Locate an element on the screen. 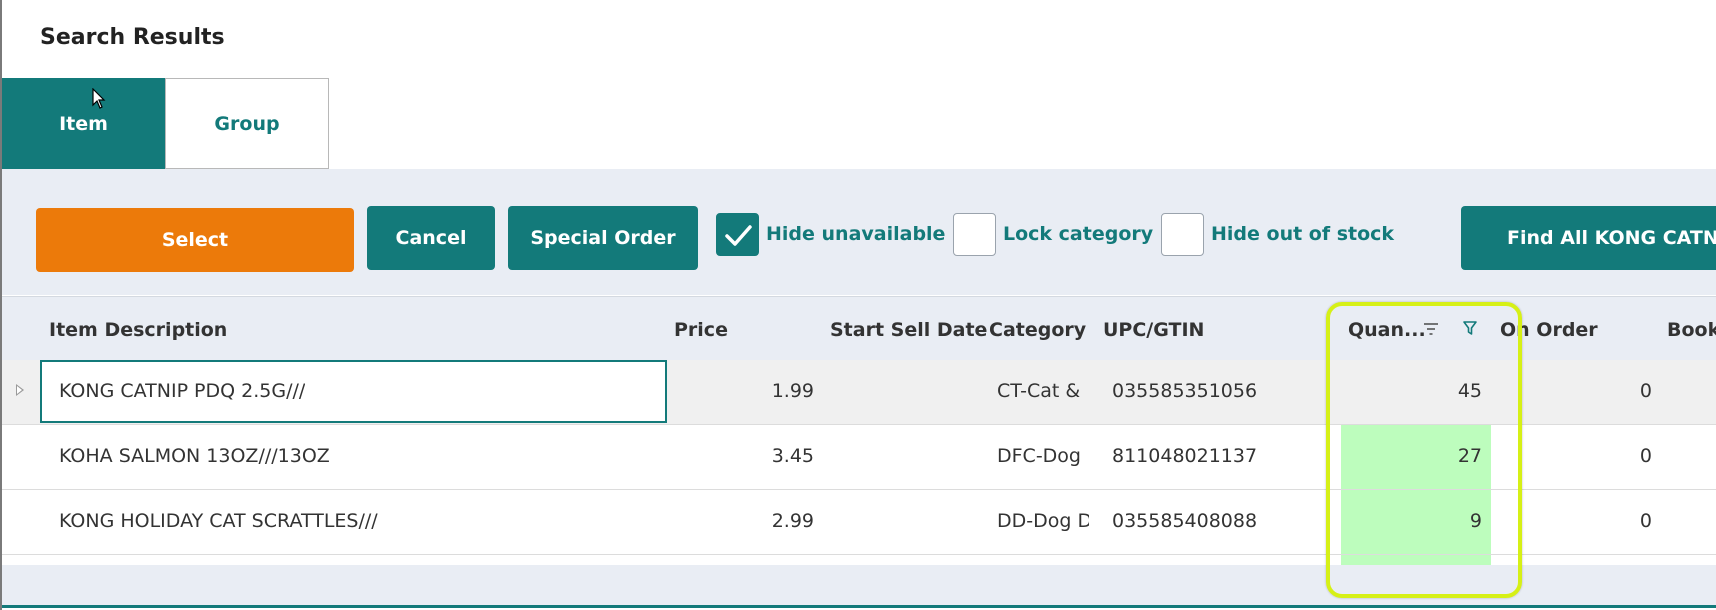 This screenshot has width=1716, height=610. lock-category-label: Lock category is located at coordinates (1078, 234).